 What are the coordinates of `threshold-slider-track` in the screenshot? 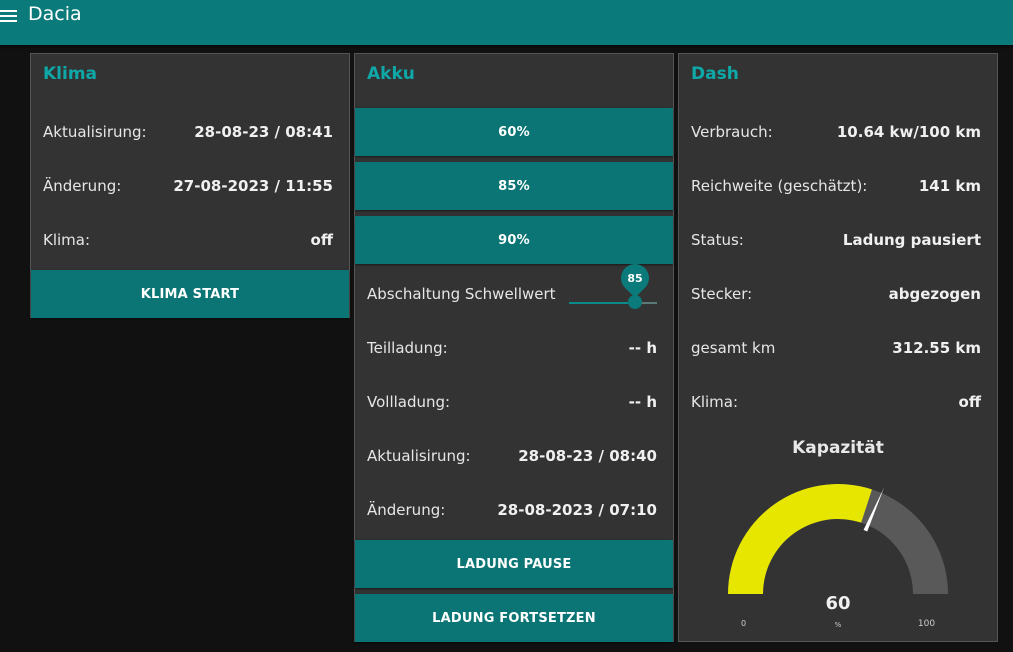 It's located at (613, 303).